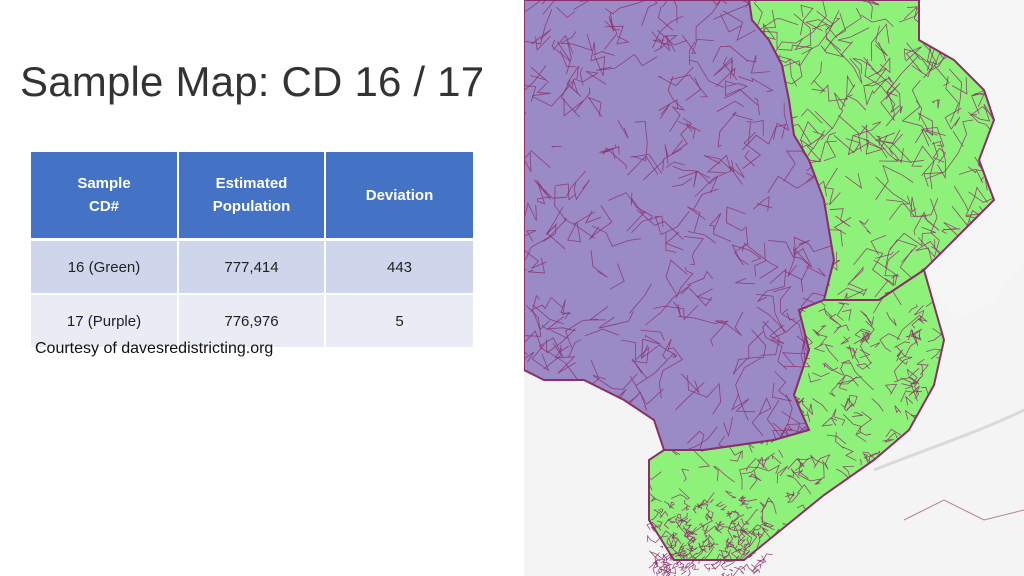  Describe the element at coordinates (252, 81) in the screenshot. I see `slide-title: Sample Map: CD 16 / 17` at that location.